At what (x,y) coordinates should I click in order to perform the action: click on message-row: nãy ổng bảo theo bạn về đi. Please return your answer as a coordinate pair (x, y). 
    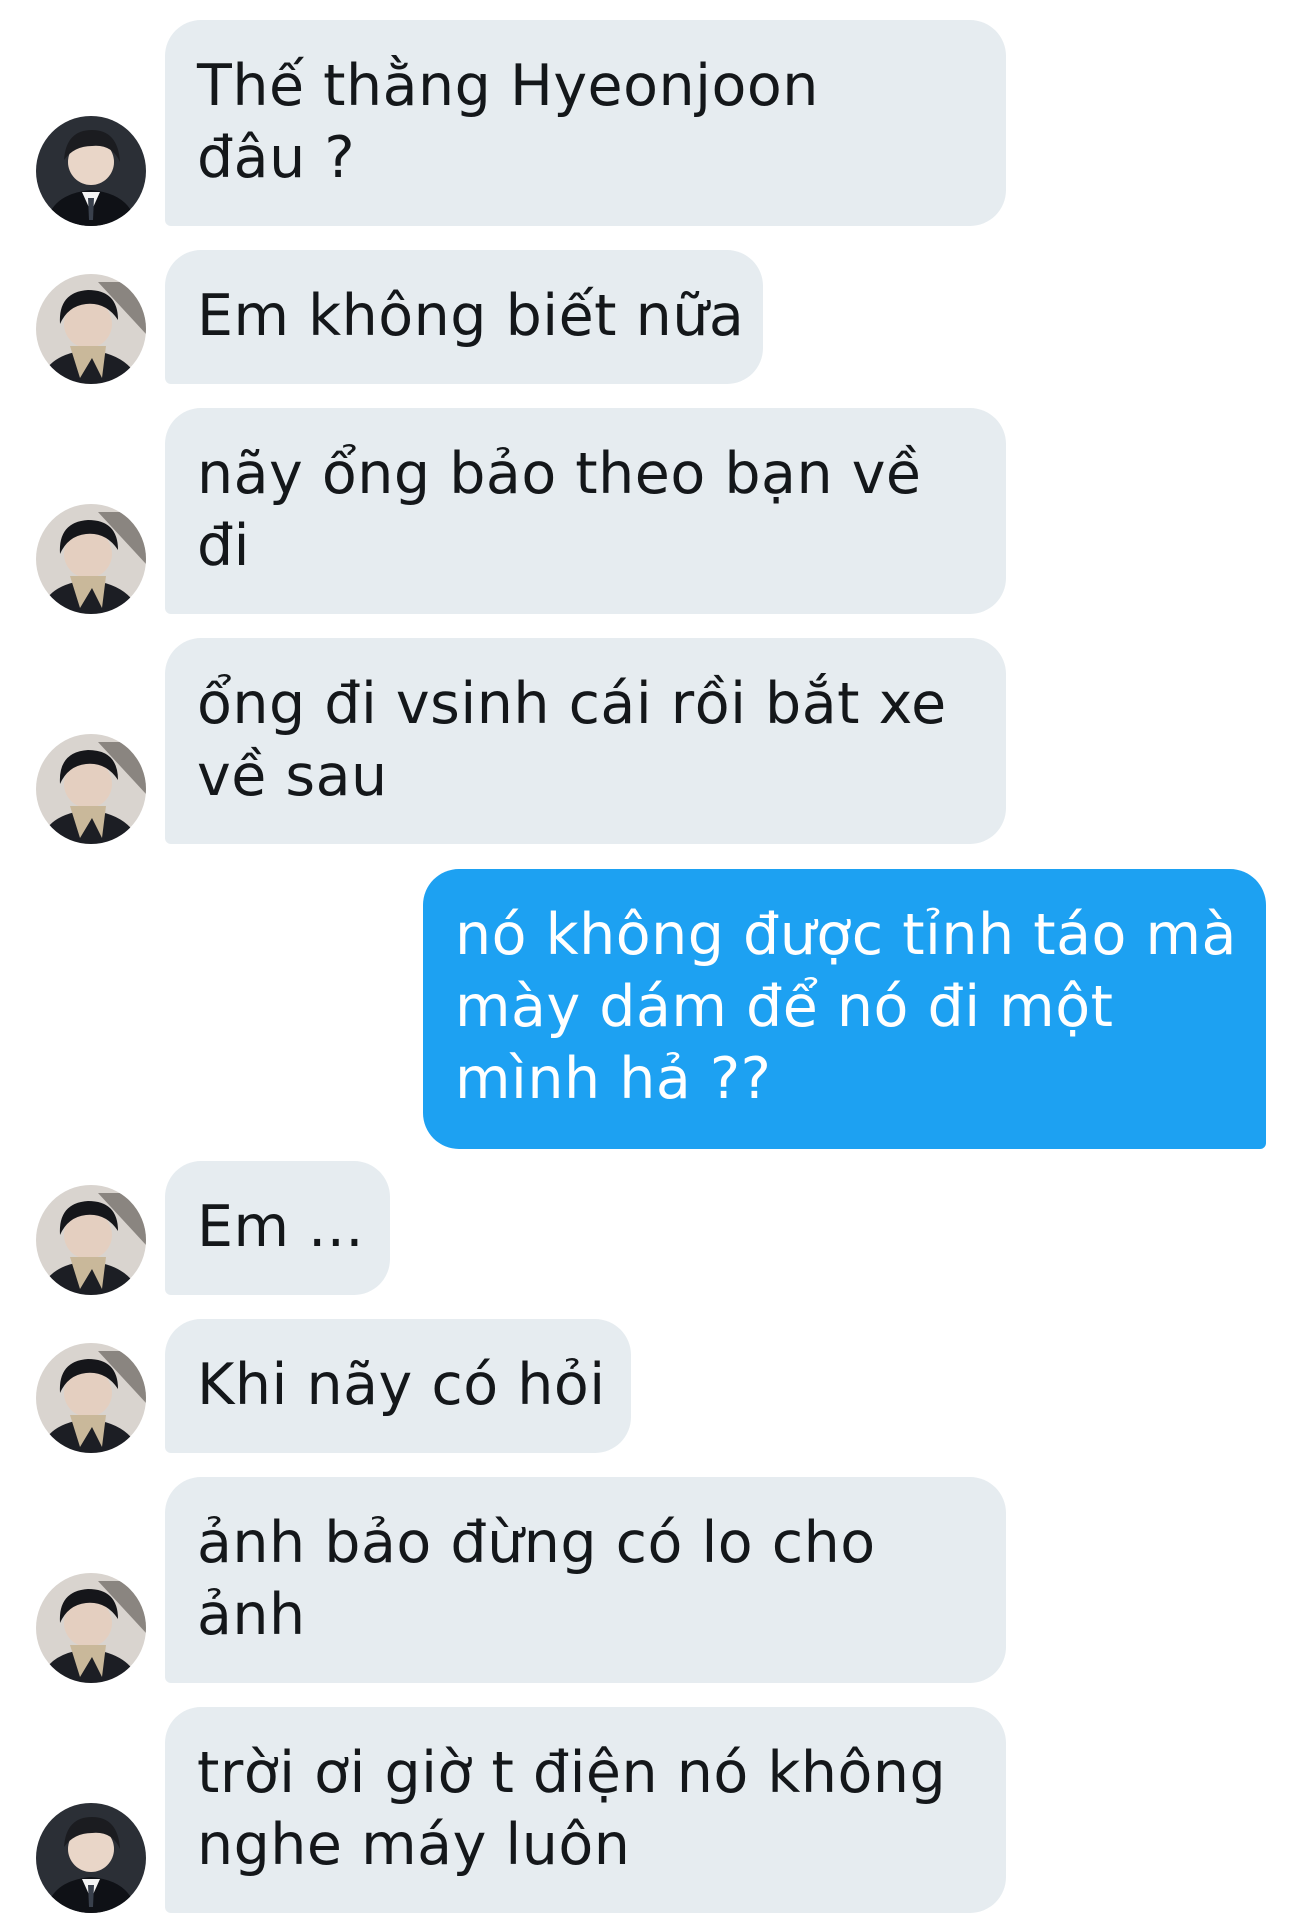
    Looking at the image, I should click on (645, 511).